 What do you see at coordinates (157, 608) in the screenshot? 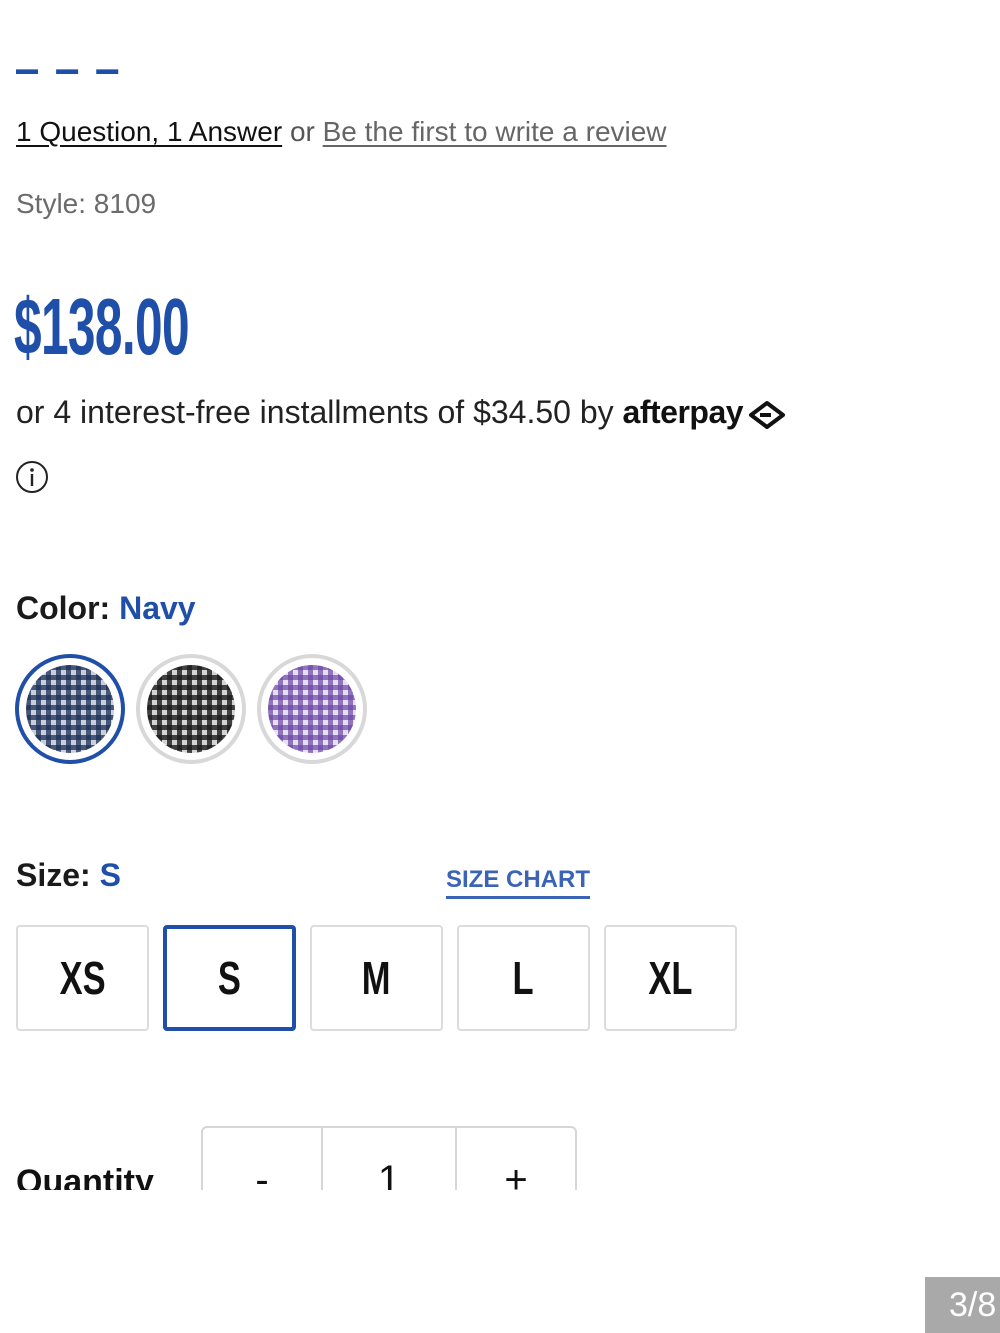
I see `selected-color-value: Navy` at bounding box center [157, 608].